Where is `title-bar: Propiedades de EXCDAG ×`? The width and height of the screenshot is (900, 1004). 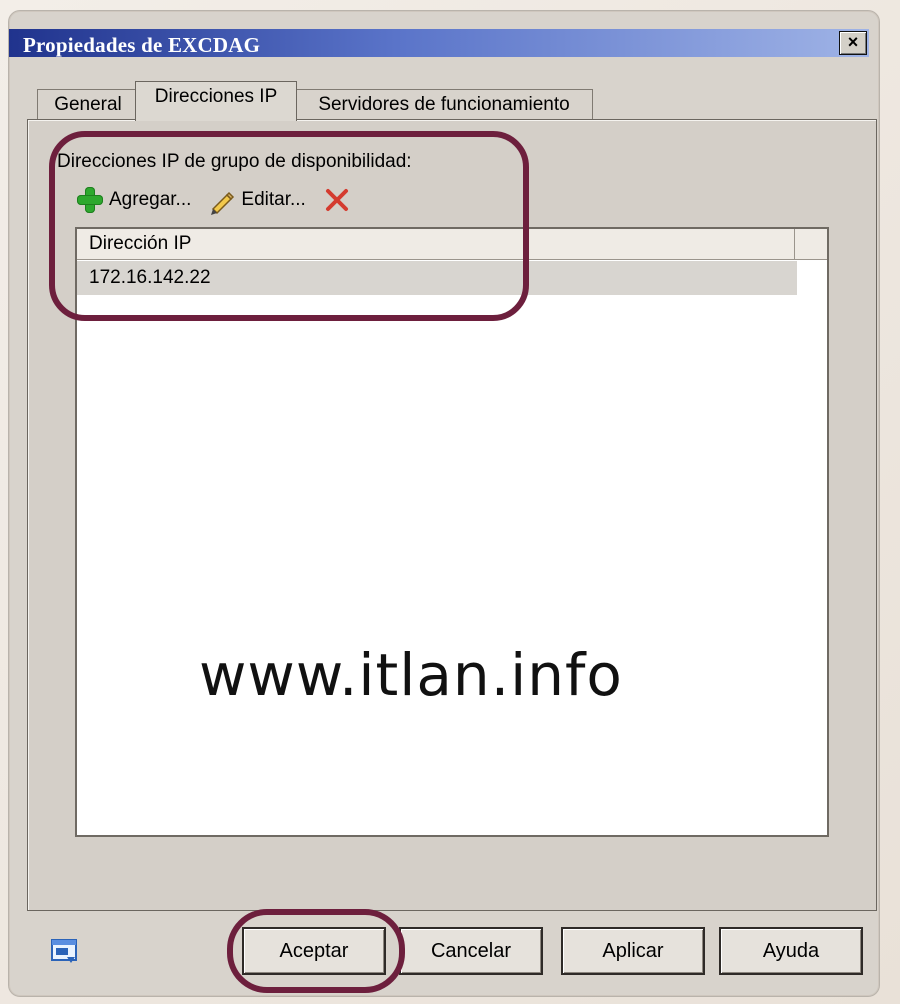
title-bar: Propiedades de EXCDAG × is located at coordinates (439, 43).